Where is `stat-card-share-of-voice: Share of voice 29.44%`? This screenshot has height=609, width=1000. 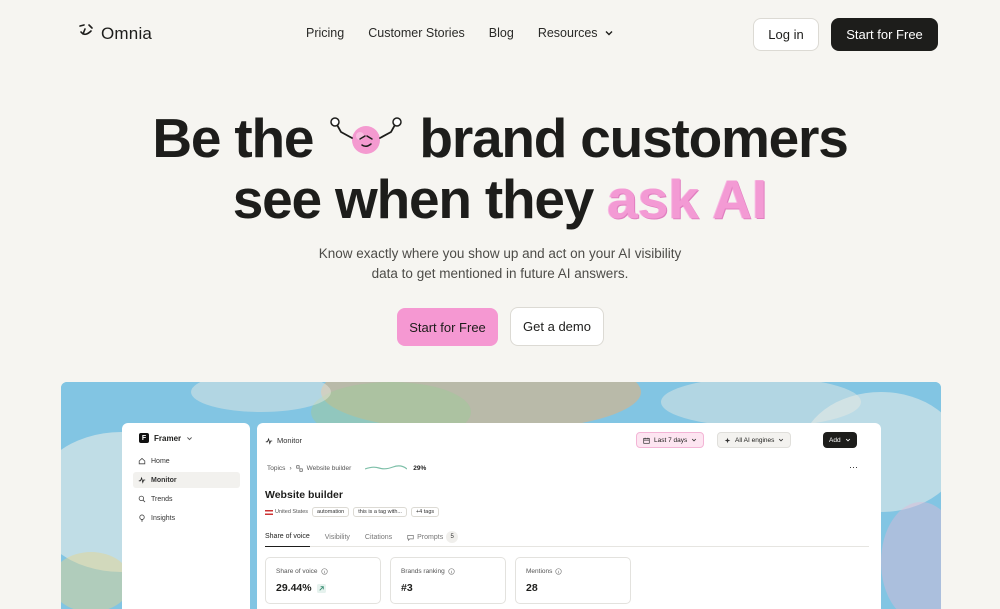
stat-card-share-of-voice: Share of voice 29.44% is located at coordinates (323, 580).